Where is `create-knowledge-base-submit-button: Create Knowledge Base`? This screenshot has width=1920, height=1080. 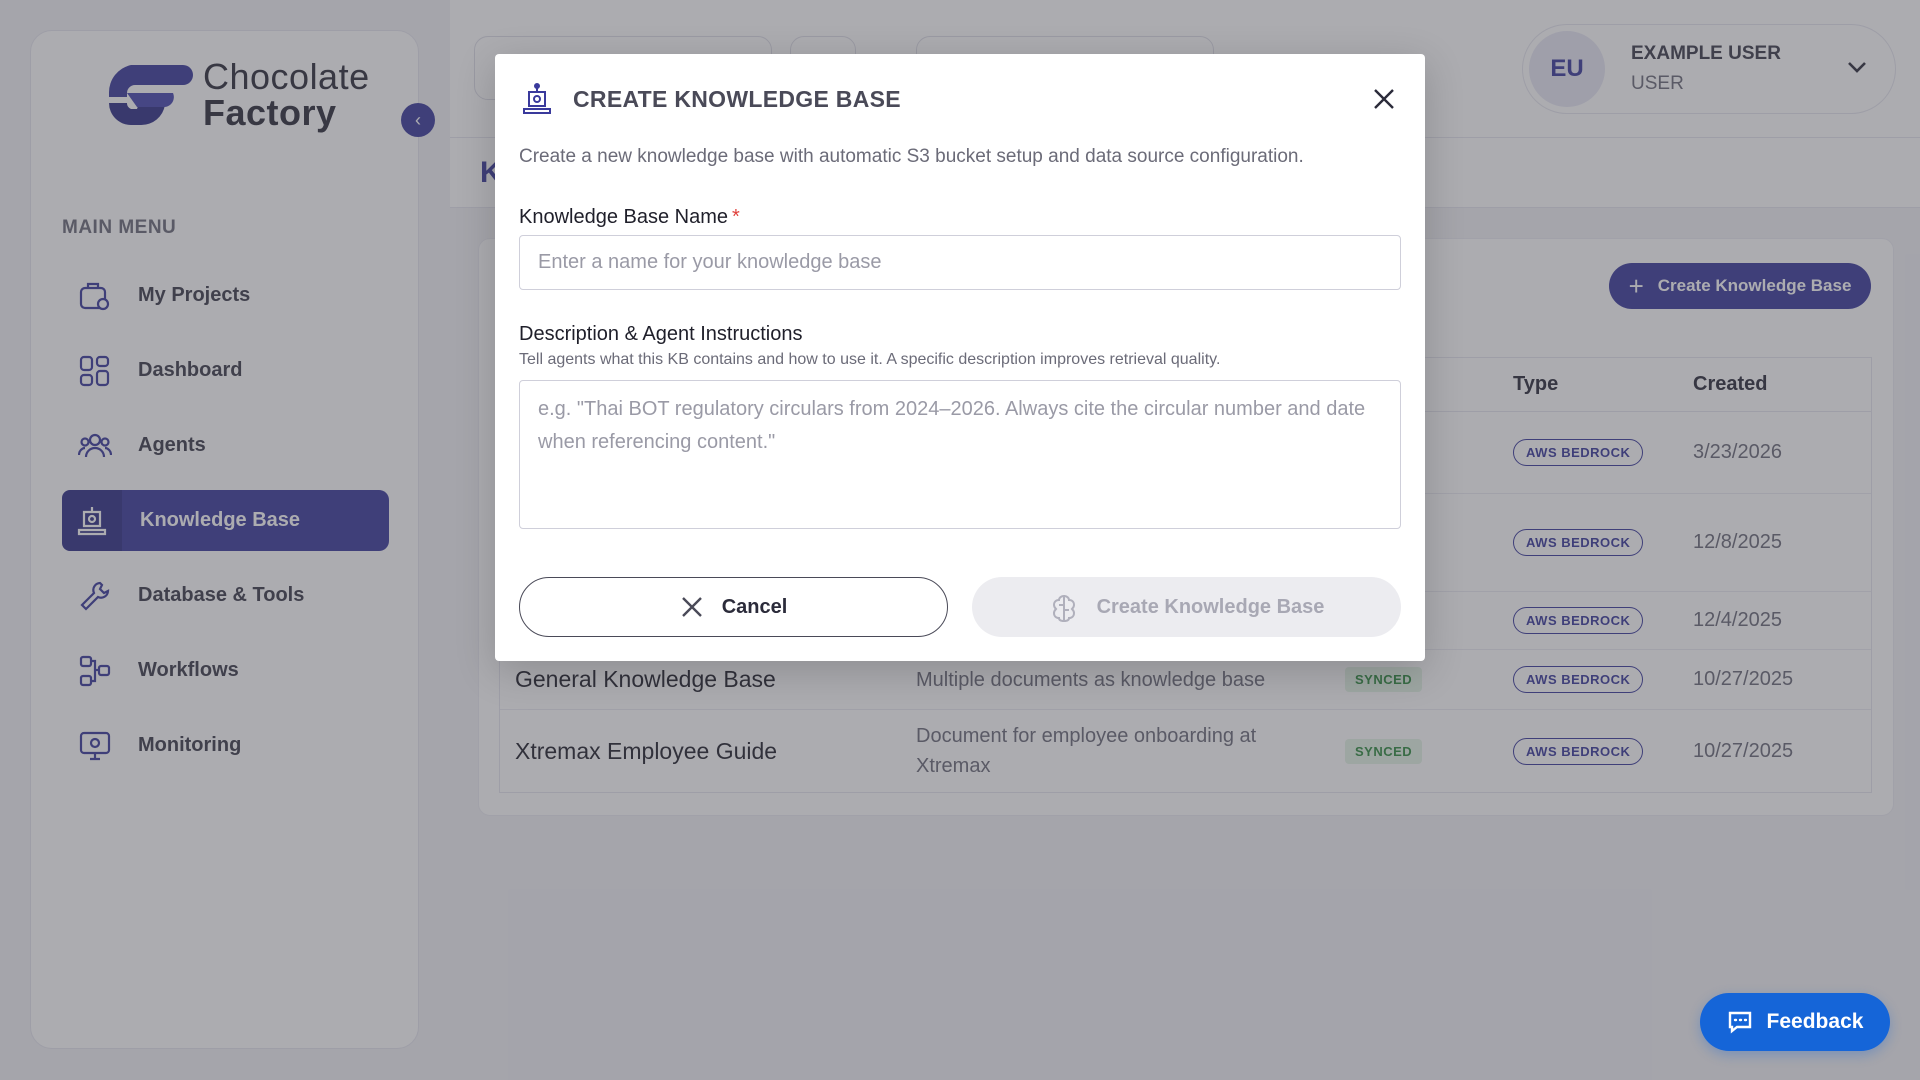
create-knowledge-base-submit-button: Create Knowledge Base is located at coordinates (1186, 607).